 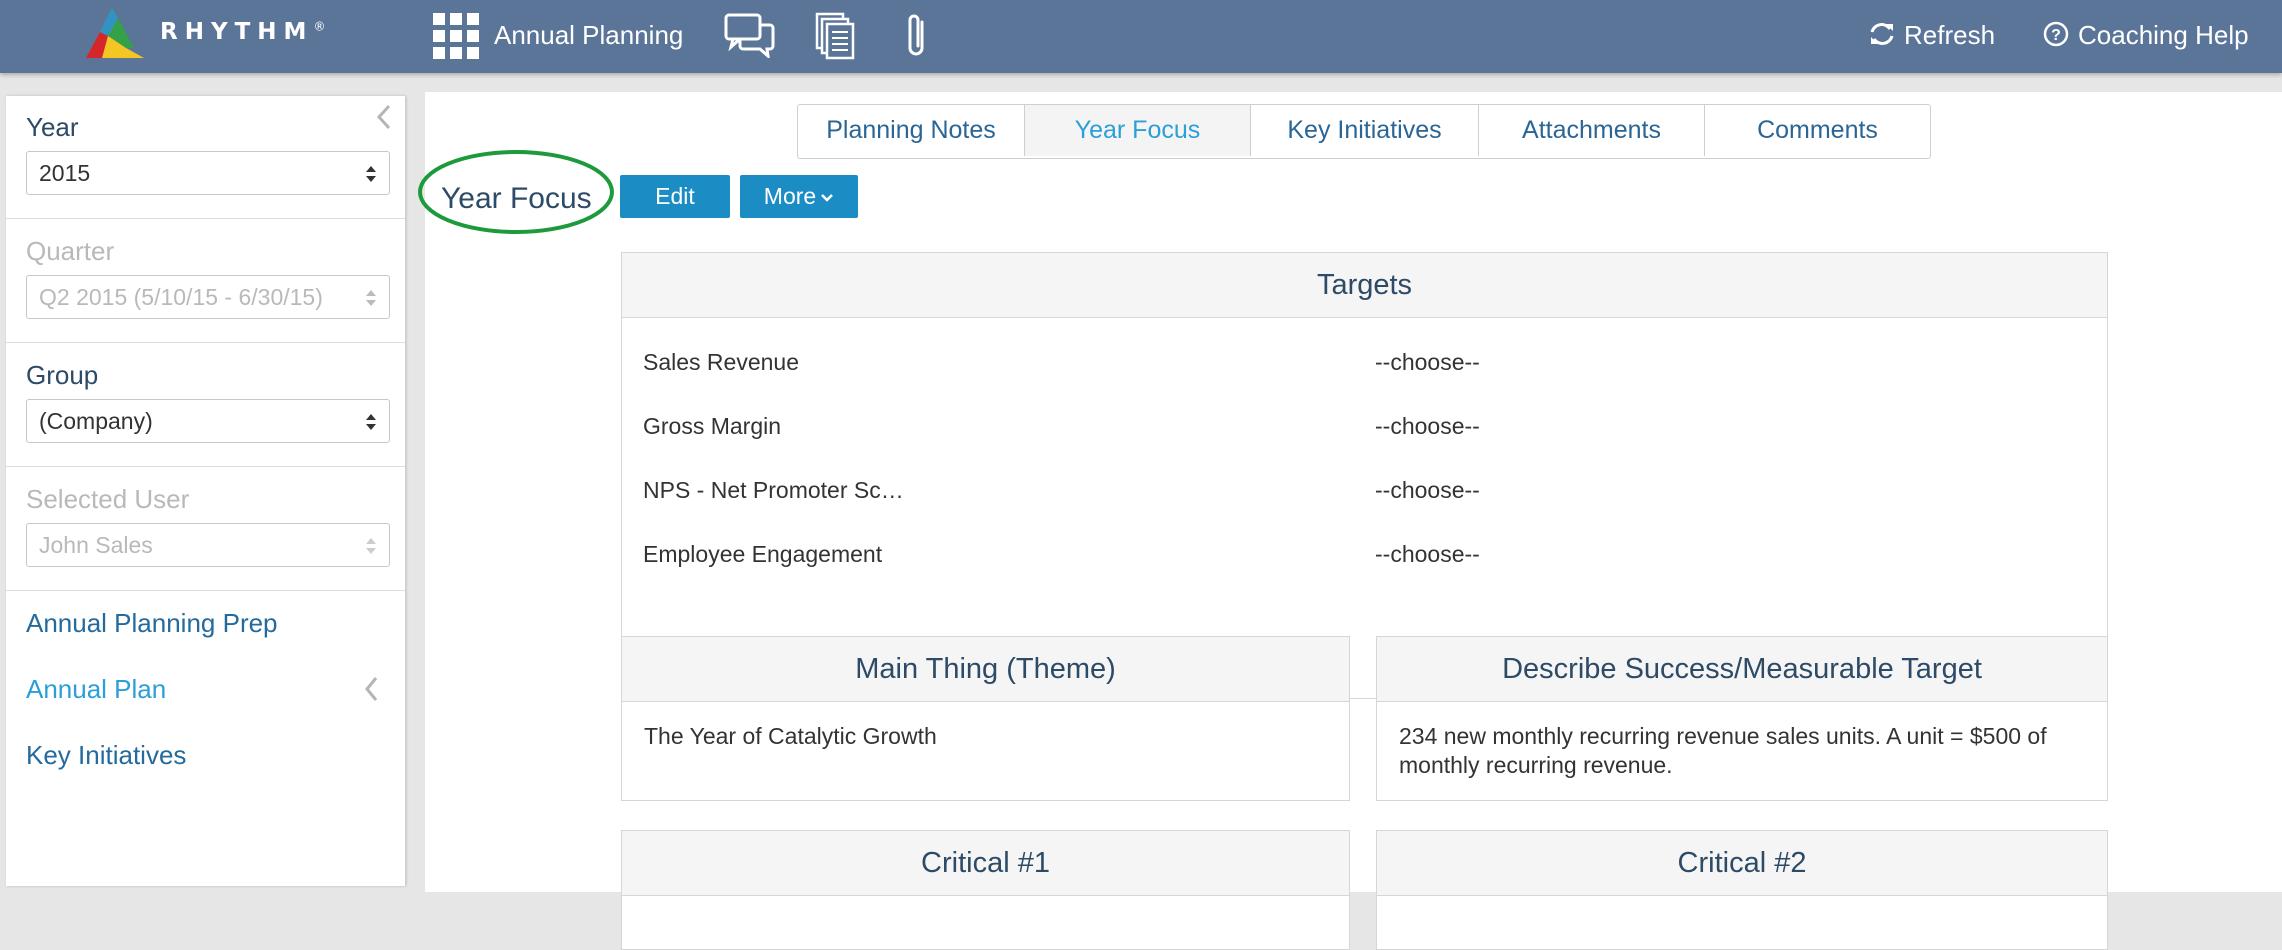 I want to click on critical-2-panel: Critical #2, so click(x=1742, y=890).